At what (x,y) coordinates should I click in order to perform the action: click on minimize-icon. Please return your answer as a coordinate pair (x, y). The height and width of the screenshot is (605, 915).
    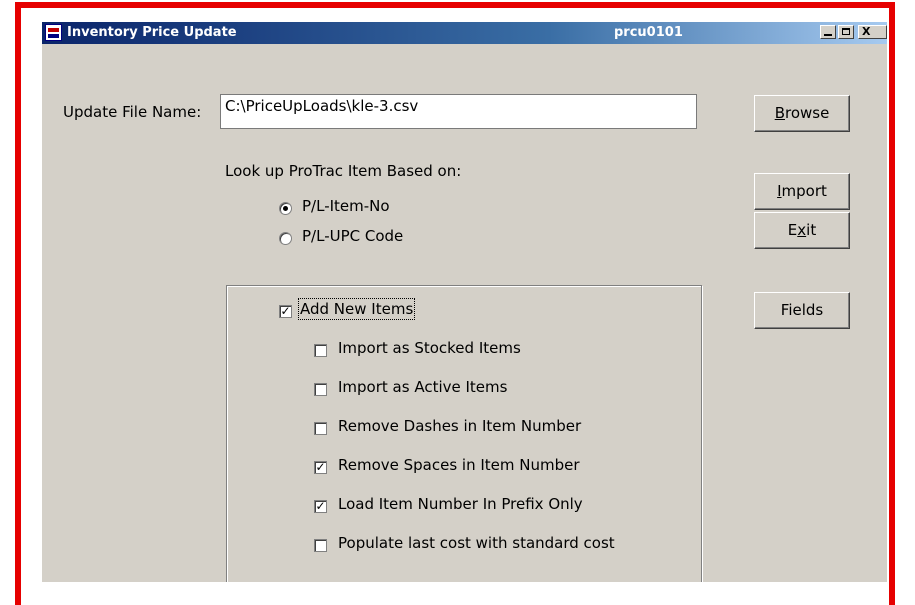
    Looking at the image, I should click on (828, 35).